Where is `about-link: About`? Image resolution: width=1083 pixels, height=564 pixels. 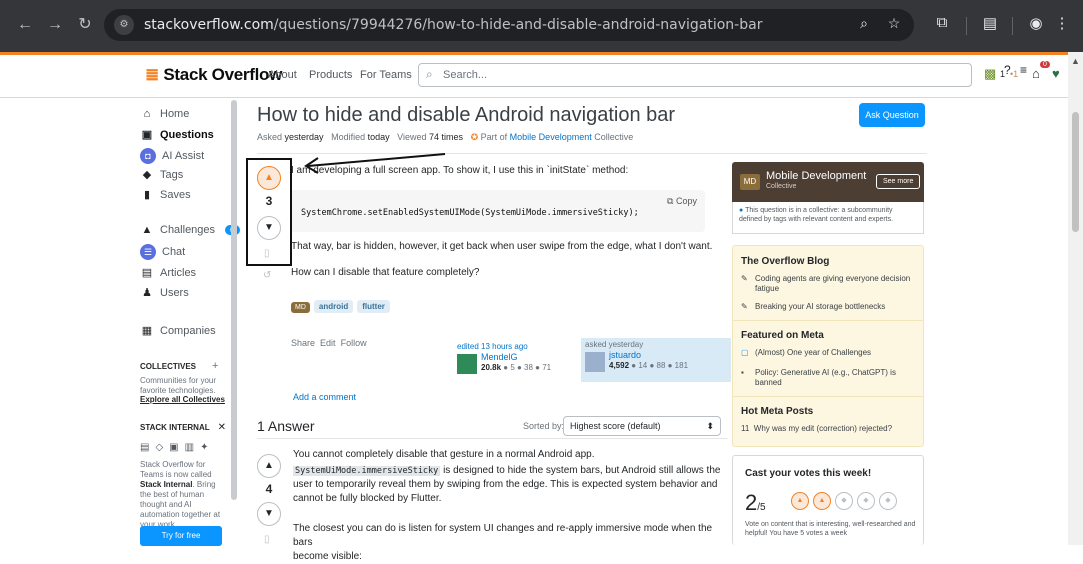 about-link: About is located at coordinates (282, 75).